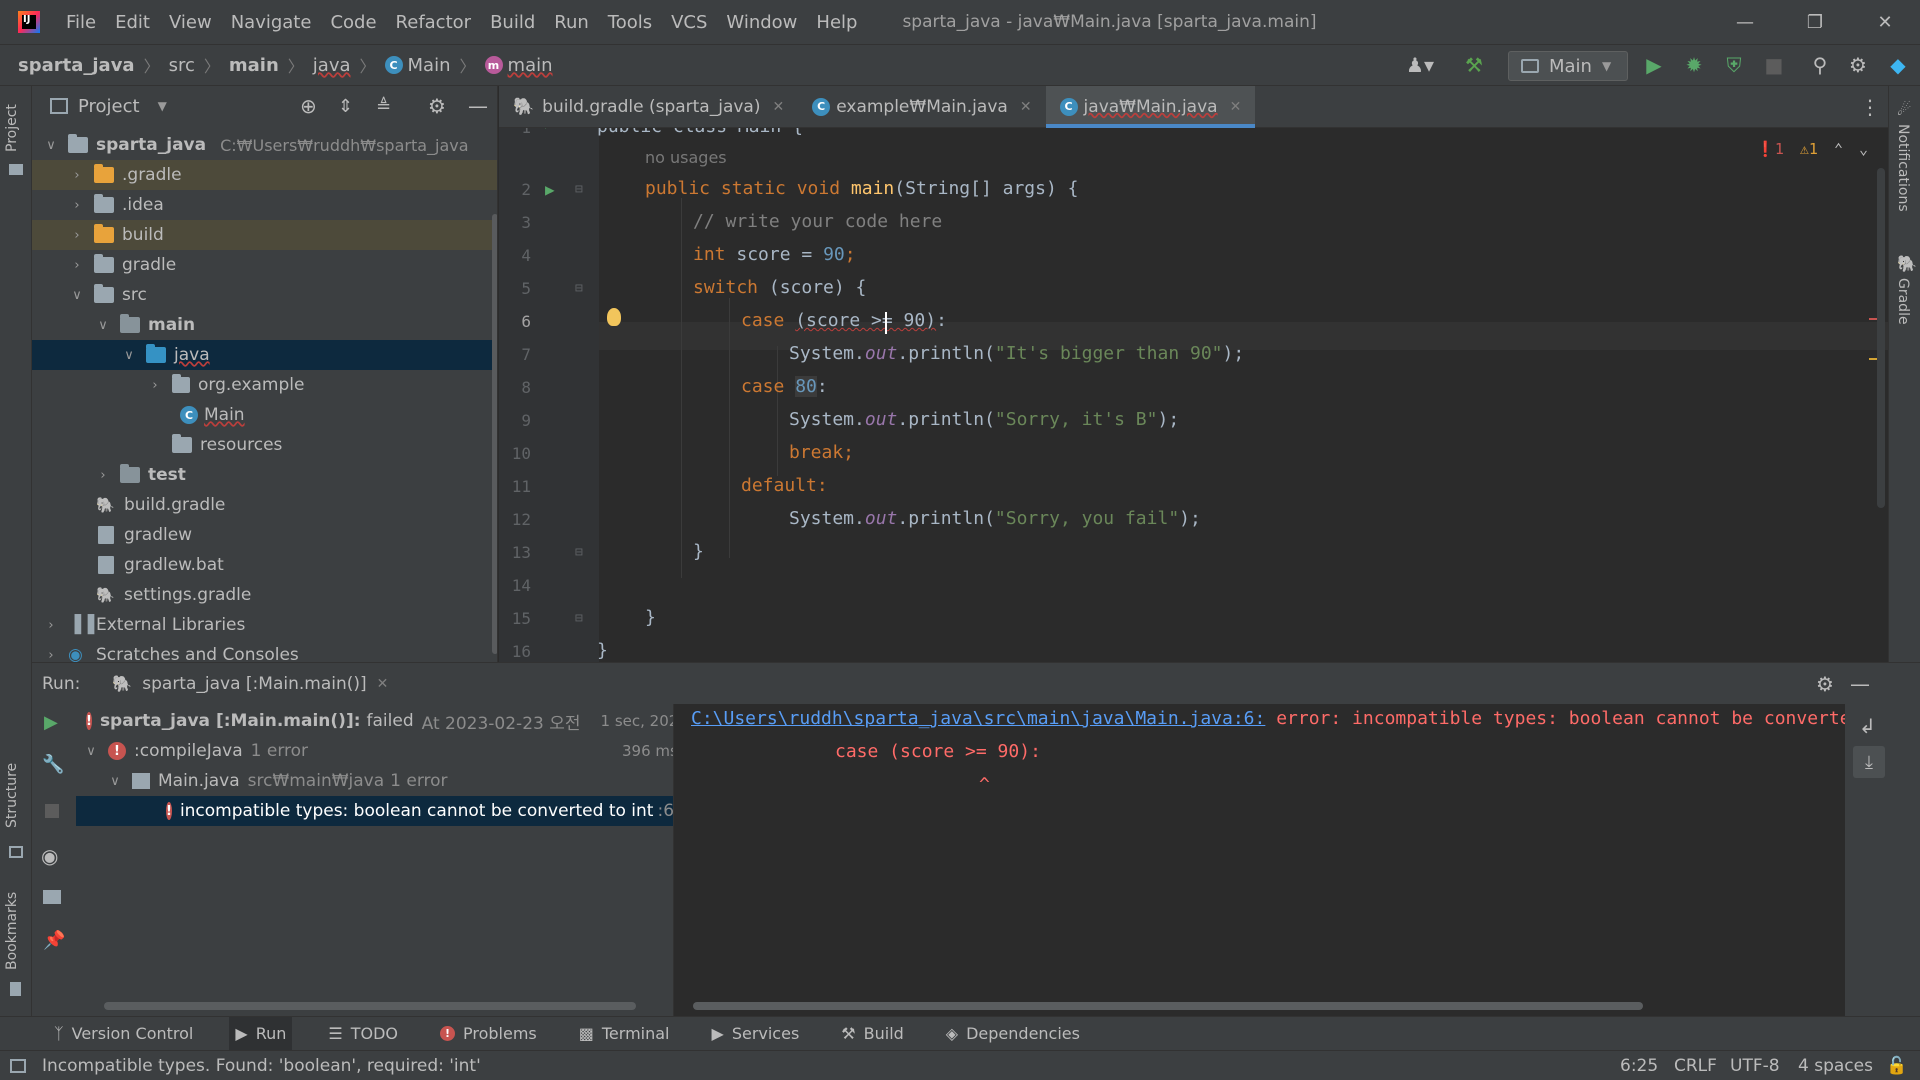 The height and width of the screenshot is (1080, 1920). I want to click on tree-item-org-example: › org.example, so click(264, 385).